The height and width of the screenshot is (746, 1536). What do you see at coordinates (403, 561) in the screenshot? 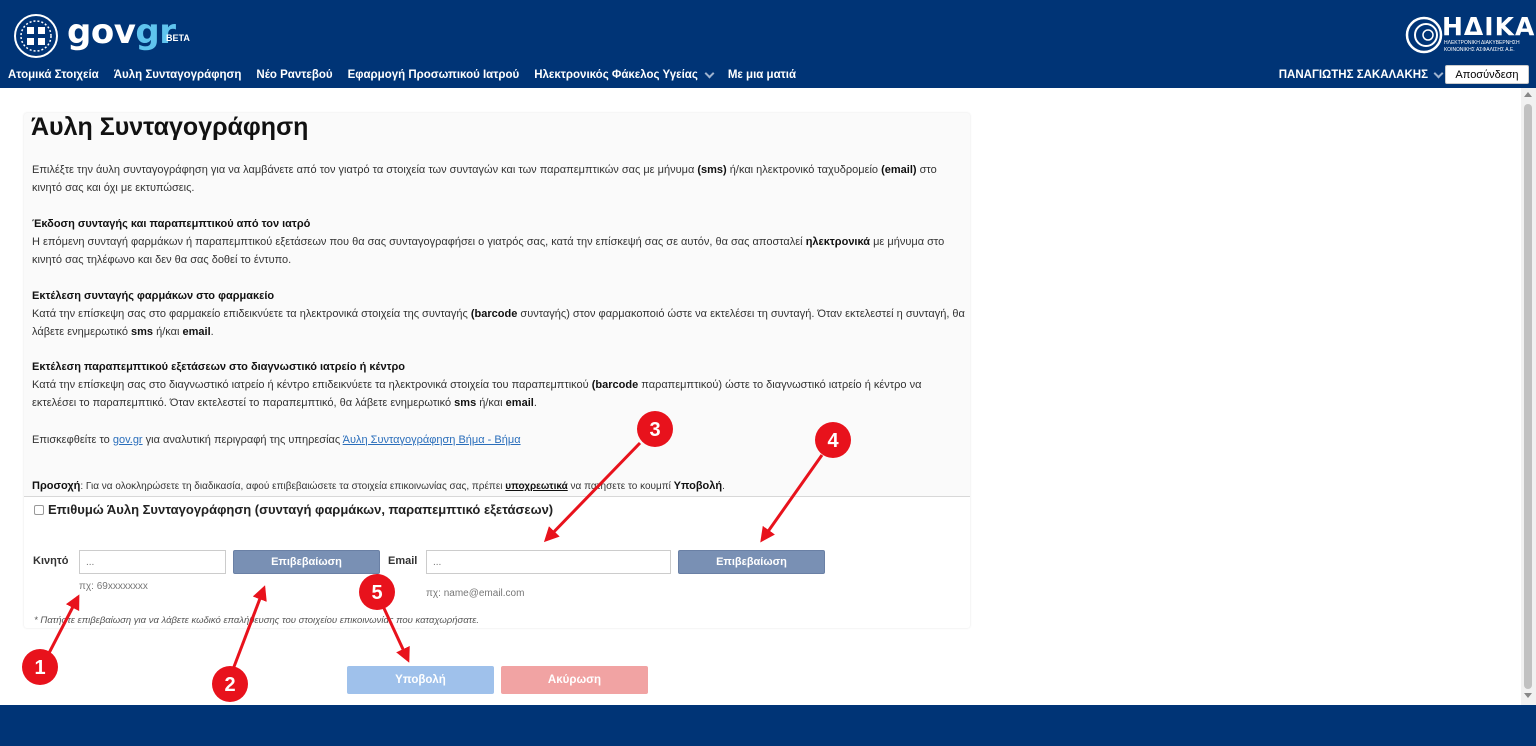
I see `email-label: Email` at bounding box center [403, 561].